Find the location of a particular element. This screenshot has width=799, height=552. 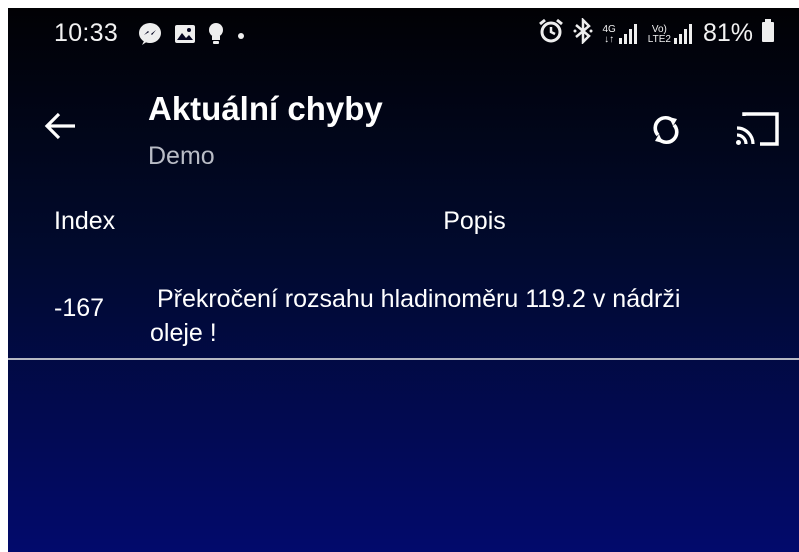

page-title: Aktuální chyby is located at coordinates (265, 108).